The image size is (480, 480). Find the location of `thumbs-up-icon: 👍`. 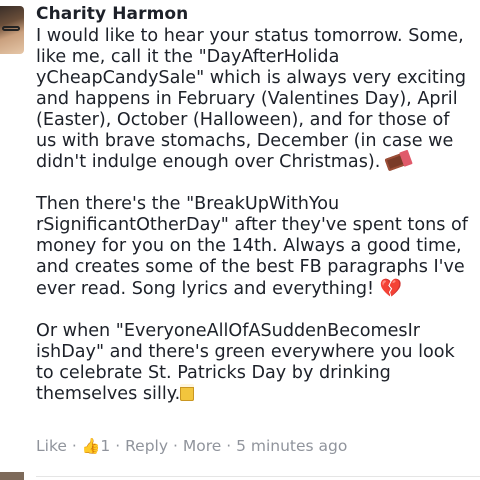

thumbs-up-icon: 👍 is located at coordinates (91, 446).